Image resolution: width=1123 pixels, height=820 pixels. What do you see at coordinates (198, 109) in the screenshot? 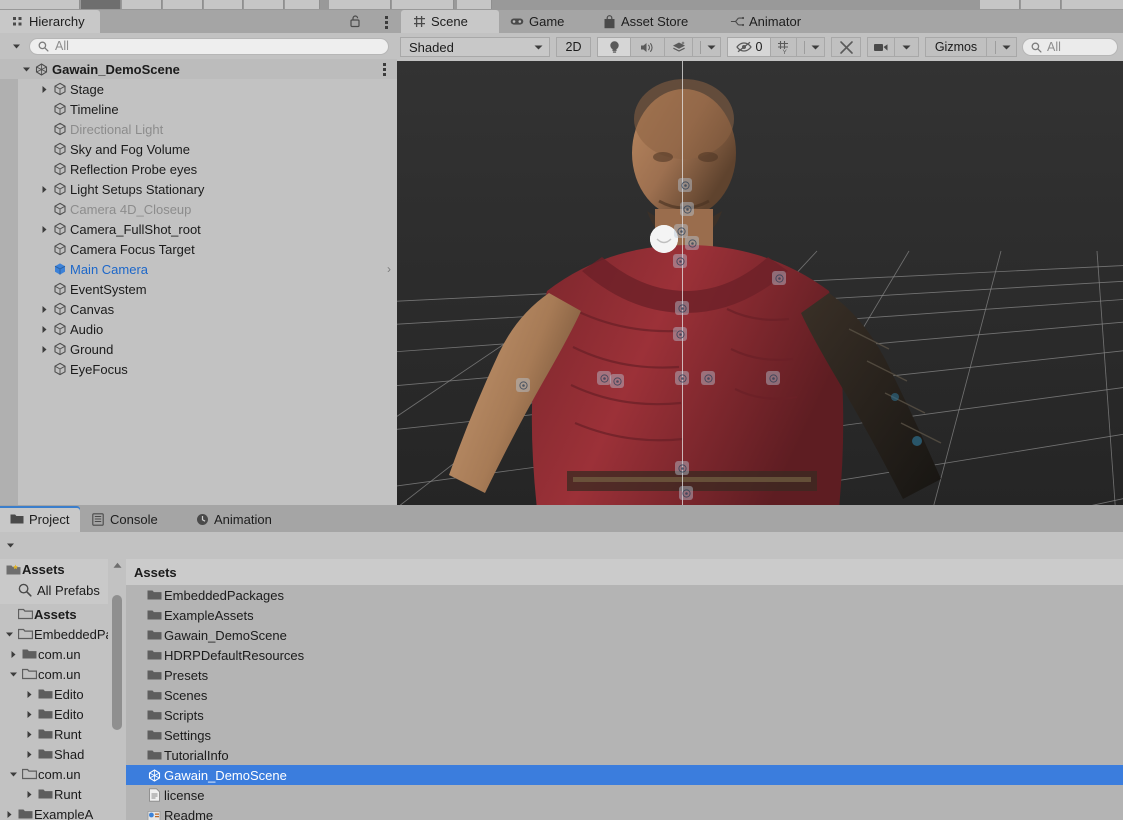
I see `hierarchy-item-timeline: Timeline` at bounding box center [198, 109].